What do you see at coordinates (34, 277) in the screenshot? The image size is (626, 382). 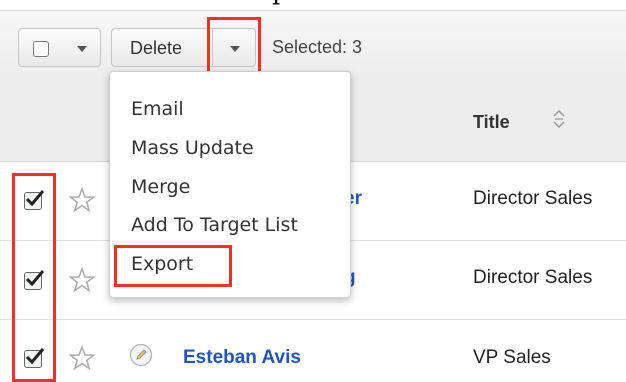 I see `checkbox-column-highlight` at bounding box center [34, 277].